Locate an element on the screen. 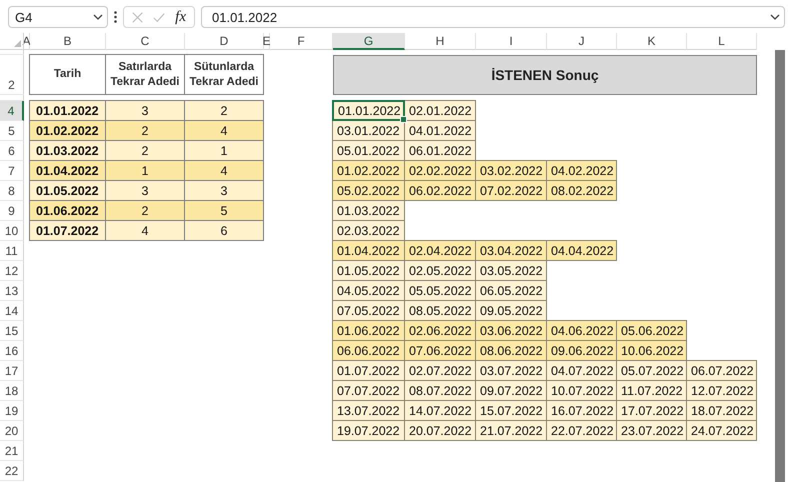  table-cell: 23.07.2022 is located at coordinates (651, 430).